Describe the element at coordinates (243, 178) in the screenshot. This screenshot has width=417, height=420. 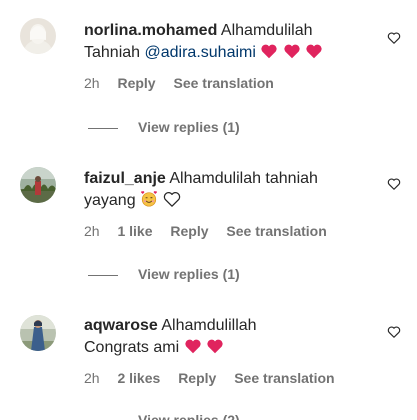
I see `comment-text: Alhamdulilah tahniah` at that location.